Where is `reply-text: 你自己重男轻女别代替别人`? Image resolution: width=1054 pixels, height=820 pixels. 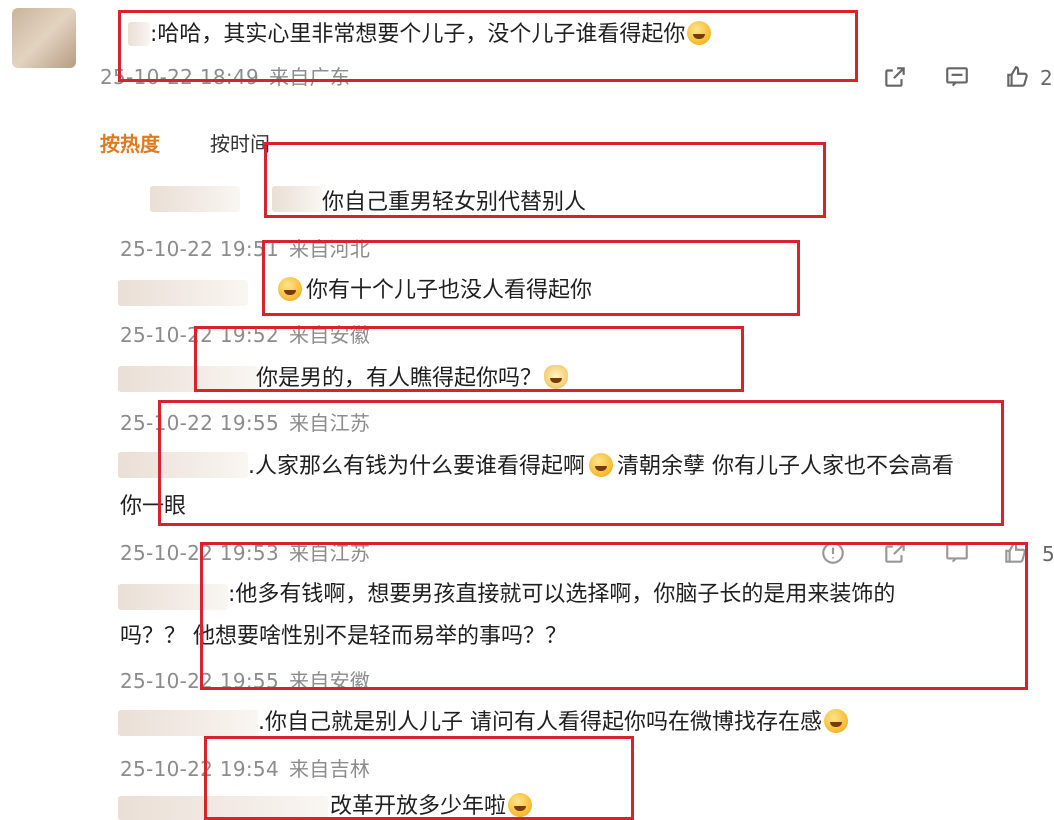 reply-text: 你自己重男轻女别代替别人 is located at coordinates (454, 202).